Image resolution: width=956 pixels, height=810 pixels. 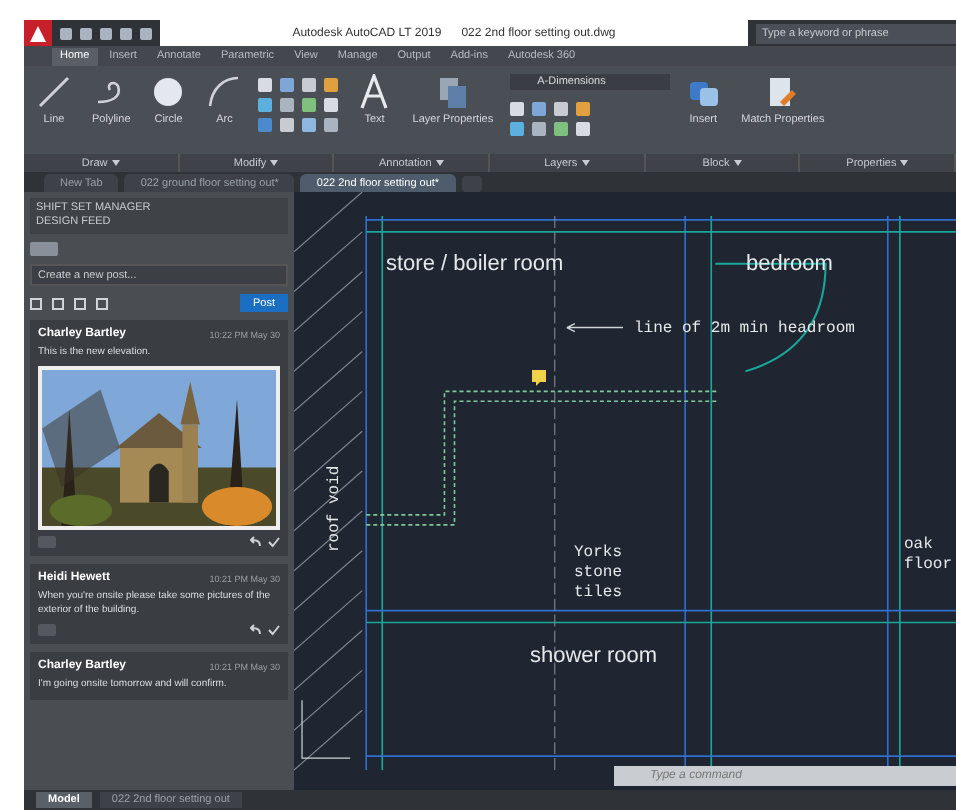 I want to click on plan-label: oak floor, so click(x=928, y=556).